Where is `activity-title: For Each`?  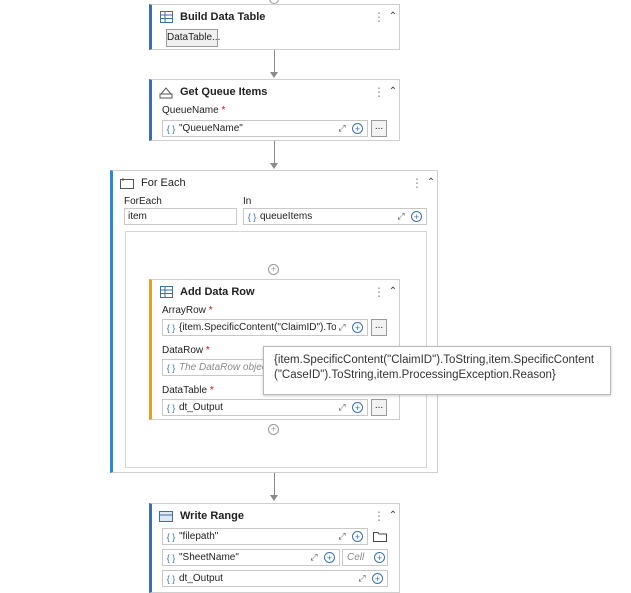 activity-title: For Each is located at coordinates (163, 183).